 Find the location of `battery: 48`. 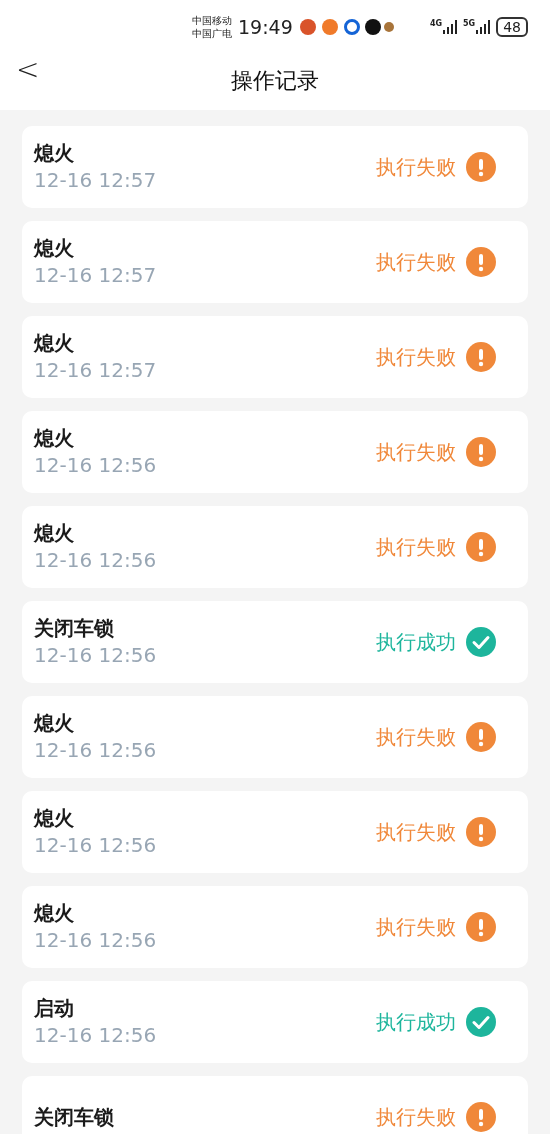

battery: 48 is located at coordinates (512, 27).